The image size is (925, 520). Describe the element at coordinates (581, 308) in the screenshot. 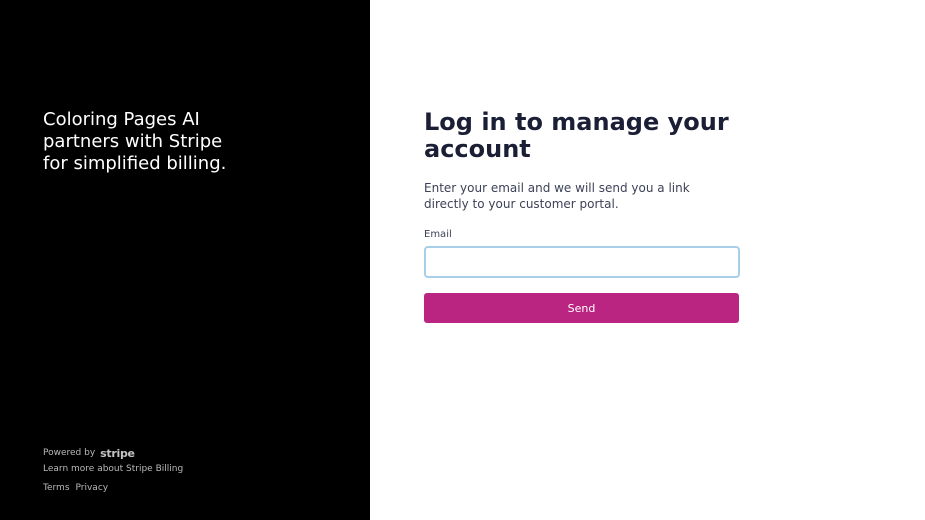

I see `send-button: Send` at that location.